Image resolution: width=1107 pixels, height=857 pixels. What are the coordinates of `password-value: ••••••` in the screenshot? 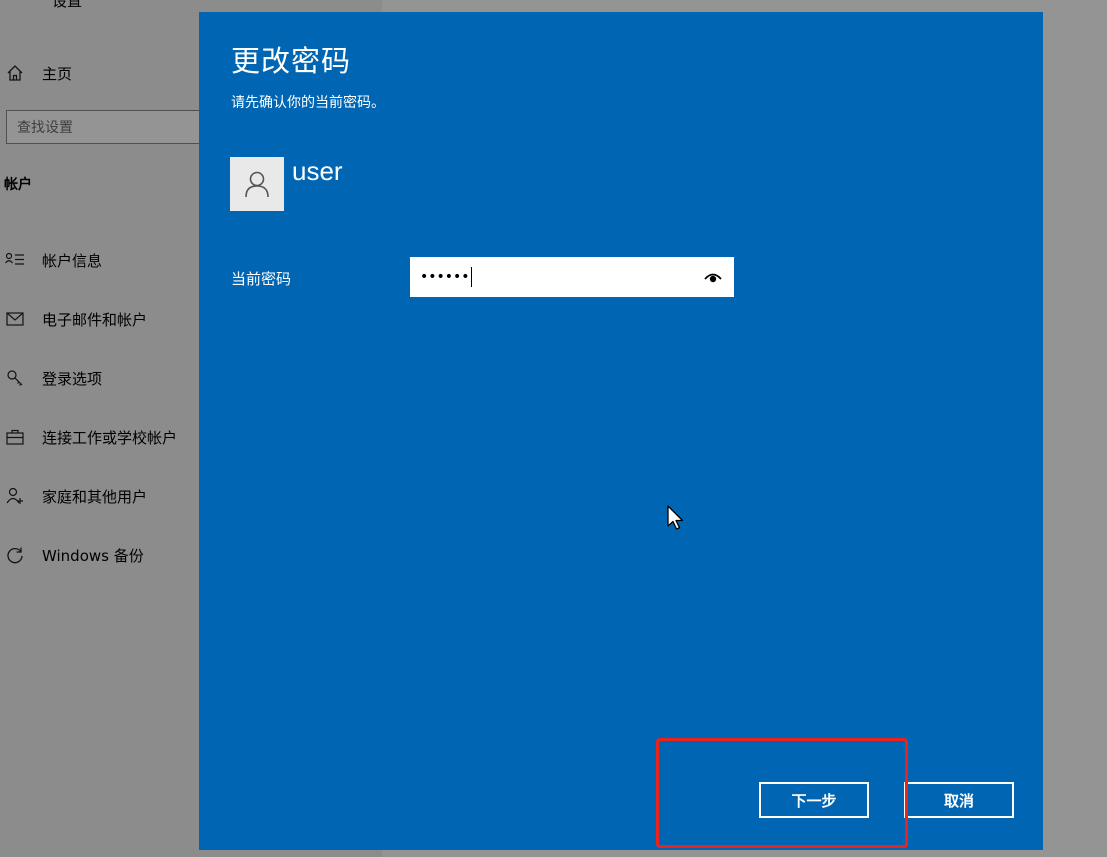 It's located at (445, 277).